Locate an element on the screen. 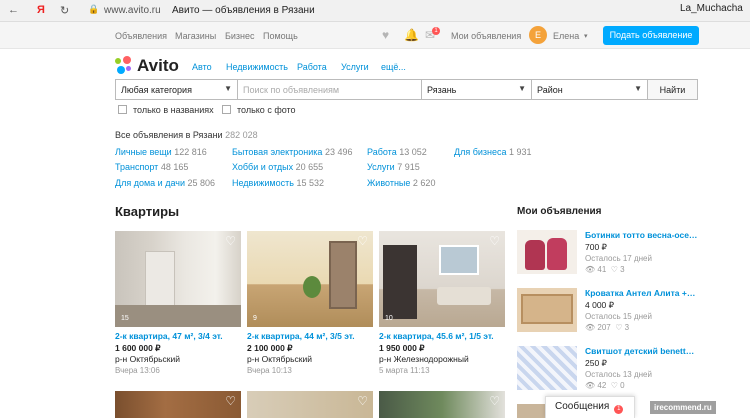 This screenshot has height=418, width=750. district-select-value: Район is located at coordinates (550, 90).